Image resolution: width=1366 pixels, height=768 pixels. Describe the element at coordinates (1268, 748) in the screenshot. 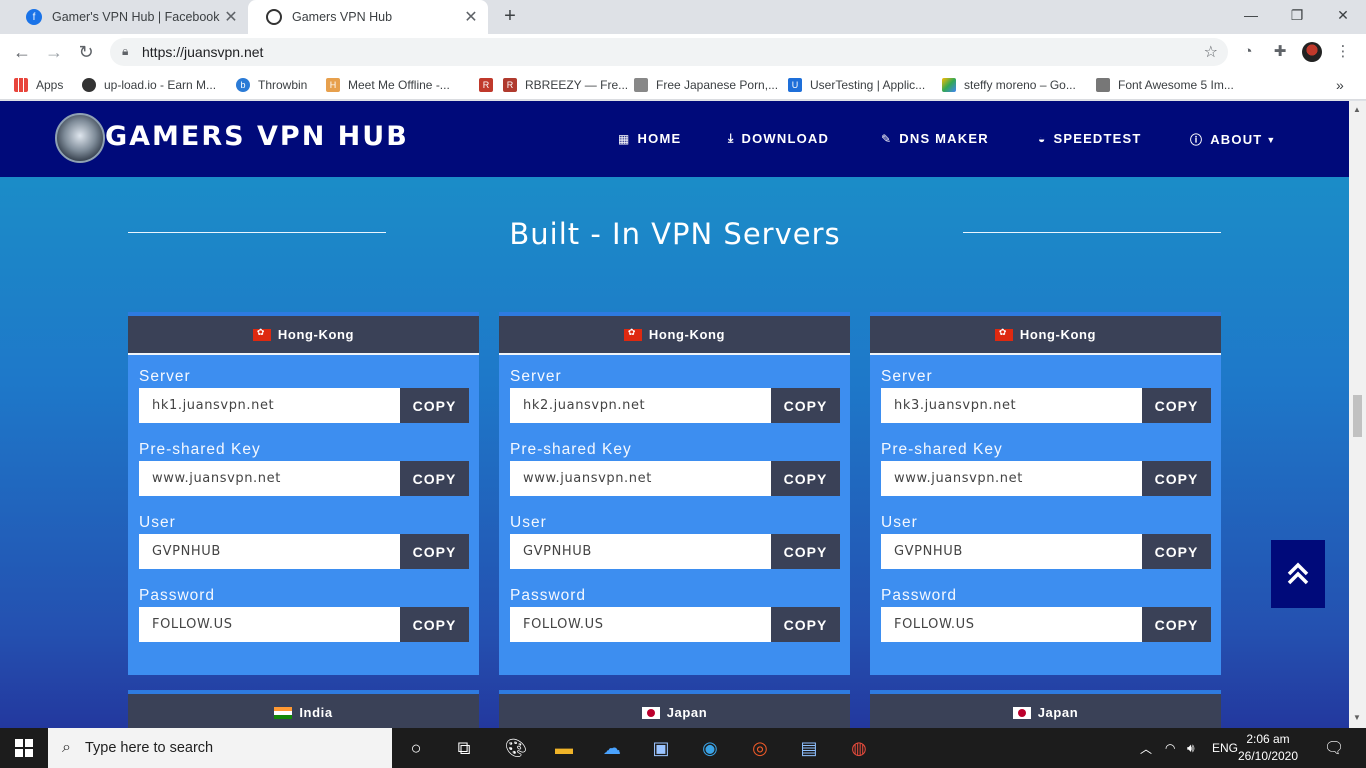

I see `taskbar-clock: 2:06 am 26/10/2020` at that location.